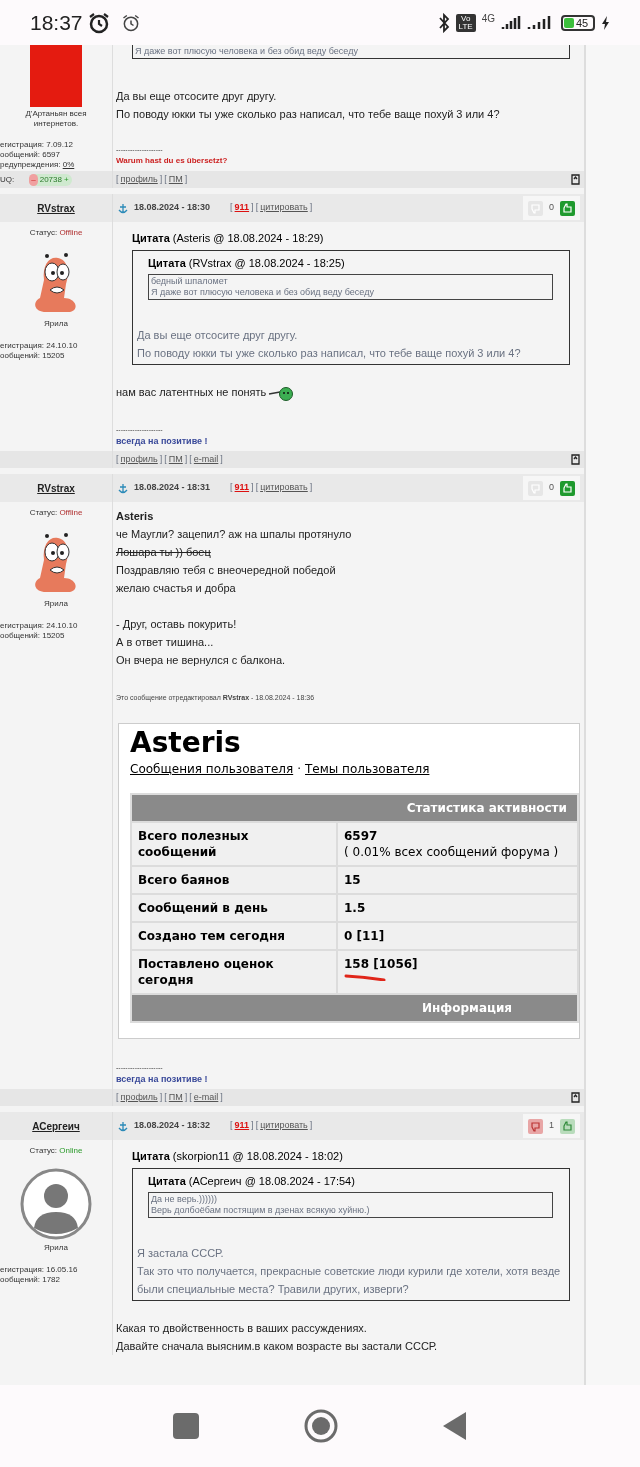  What do you see at coordinates (176, 588) in the screenshot?
I see `message-text: желаю счастья и добра` at bounding box center [176, 588].